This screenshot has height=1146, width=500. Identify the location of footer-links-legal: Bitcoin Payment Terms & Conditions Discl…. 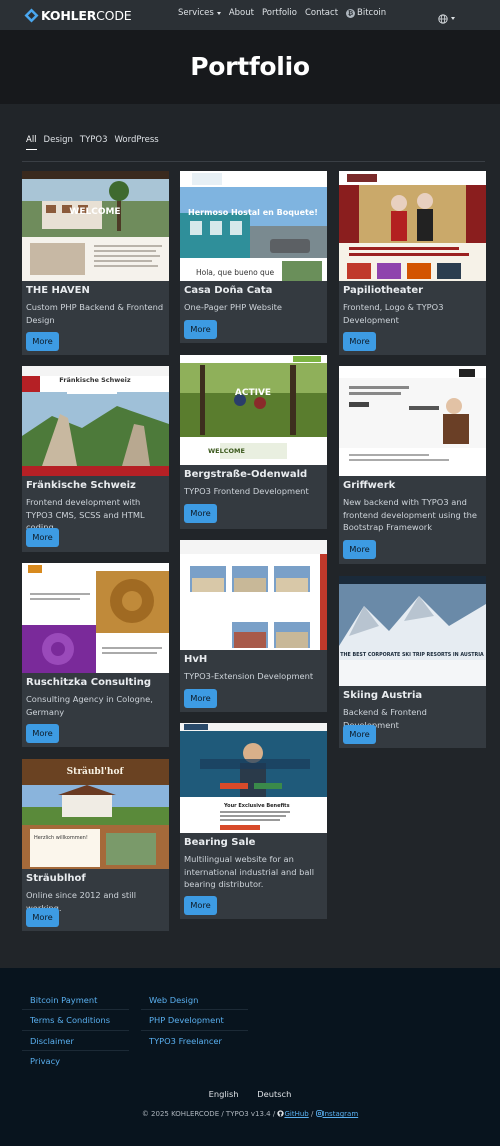
(75, 1030).